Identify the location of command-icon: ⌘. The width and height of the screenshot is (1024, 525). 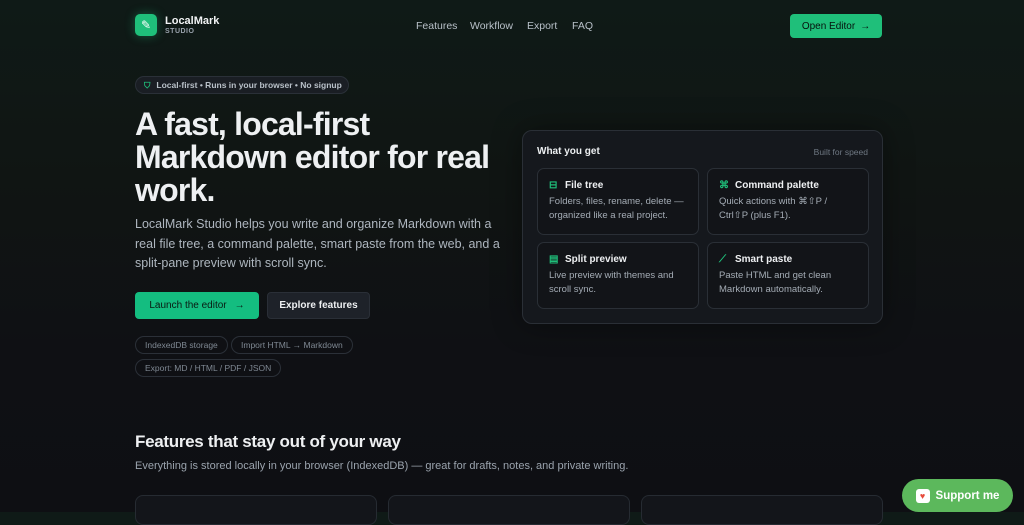
(724, 185).